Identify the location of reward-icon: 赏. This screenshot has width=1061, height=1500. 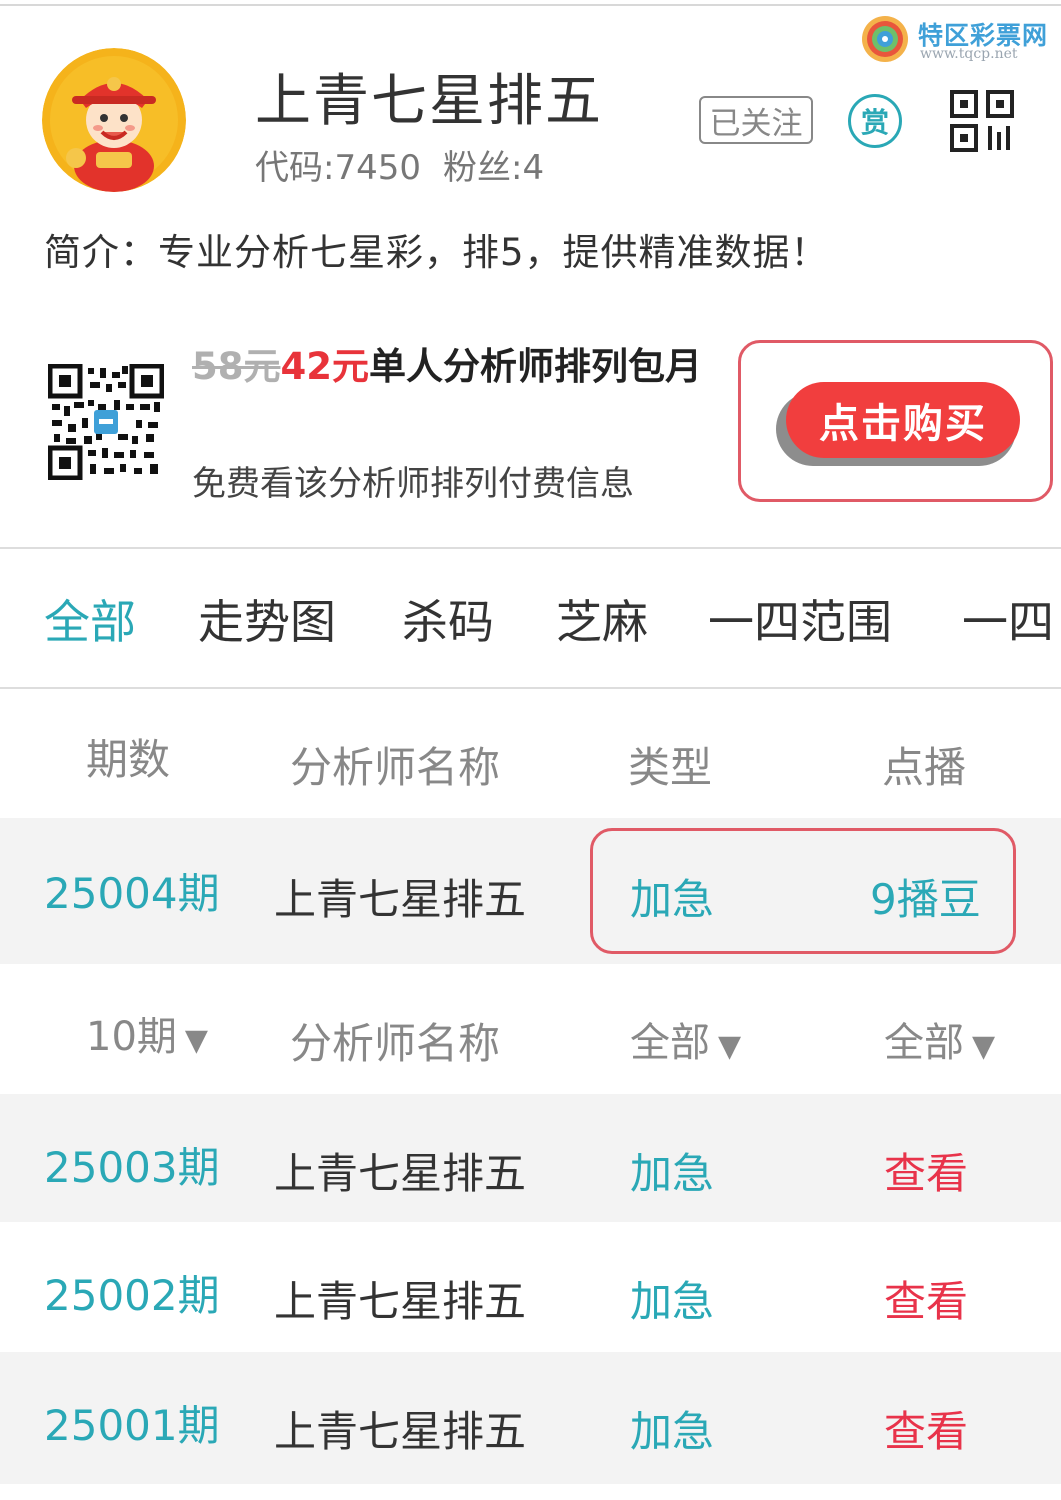
(875, 121).